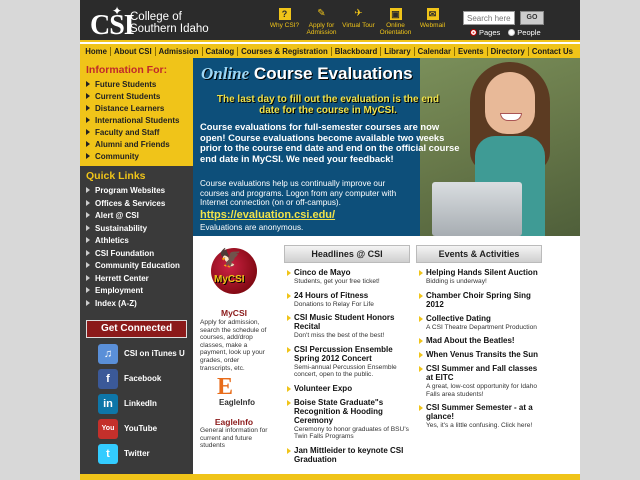 The width and height of the screenshot is (640, 480). I want to click on radio-pages: Pages, so click(485, 32).